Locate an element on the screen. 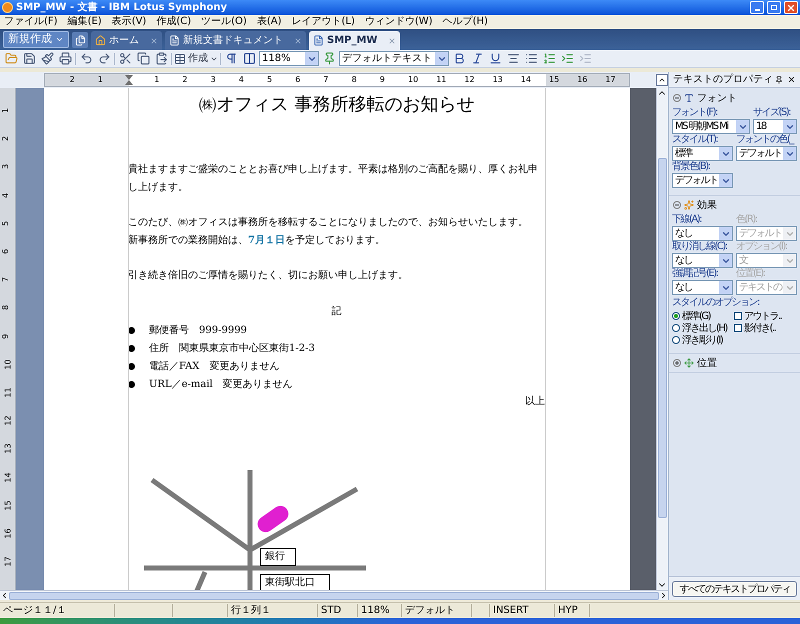 Image resolution: width=800 pixels, height=624 pixels. close-button is located at coordinates (791, 7).